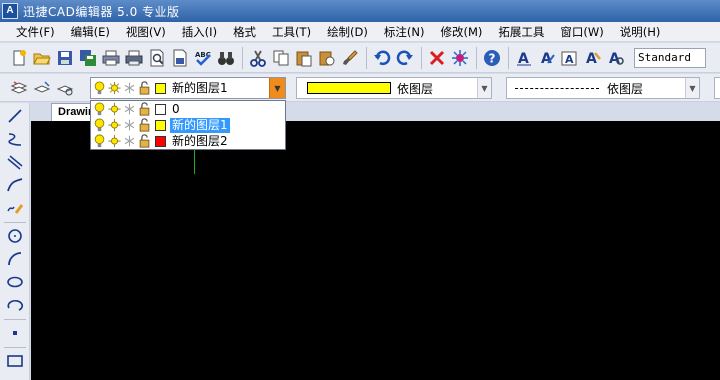 Image resolution: width=720 pixels, height=380 pixels. What do you see at coordinates (10, 11) in the screenshot?
I see `app-icon: A` at bounding box center [10, 11].